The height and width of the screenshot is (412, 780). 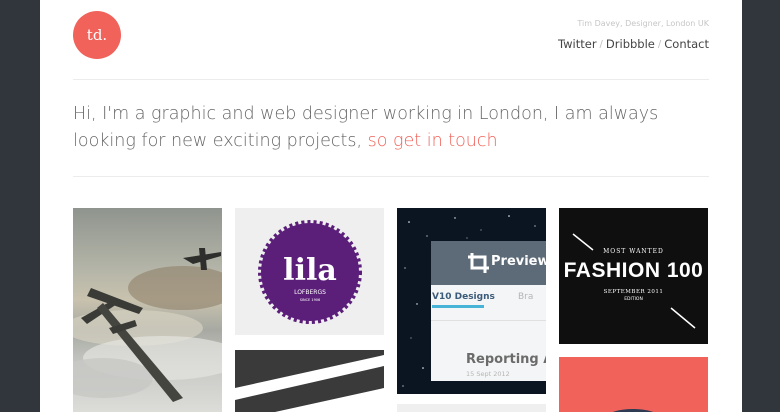 I want to click on preview-divider, so click(x=488, y=320).